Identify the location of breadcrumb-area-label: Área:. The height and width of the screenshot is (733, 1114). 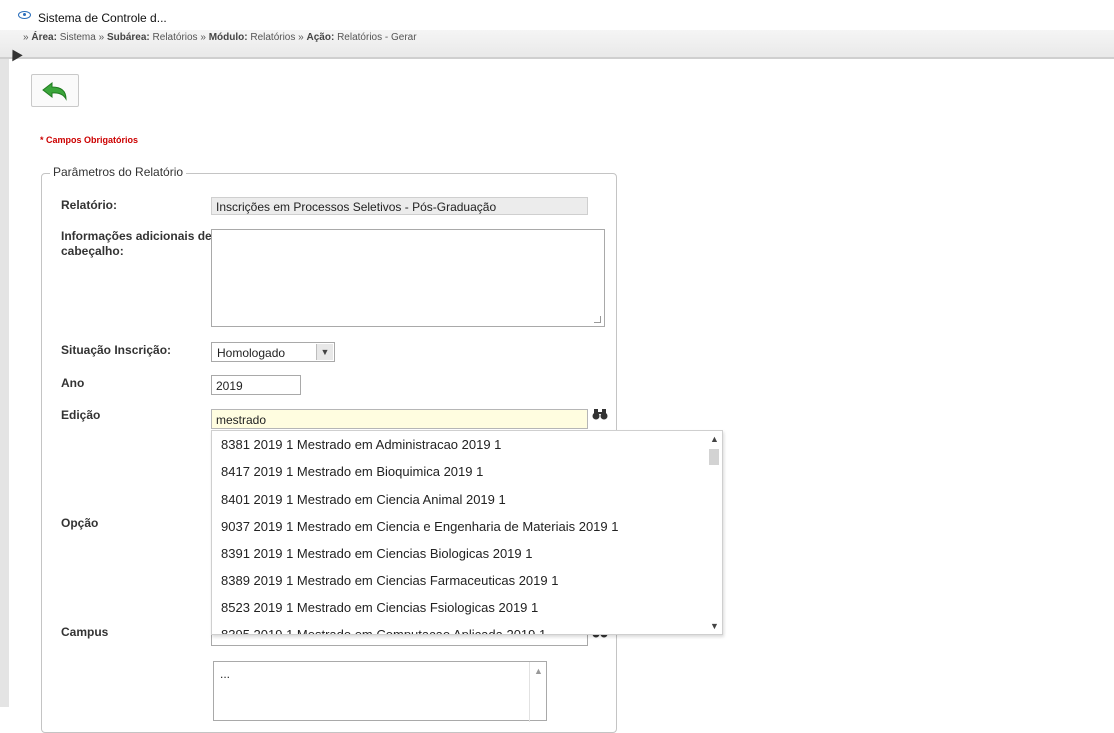
(44, 37).